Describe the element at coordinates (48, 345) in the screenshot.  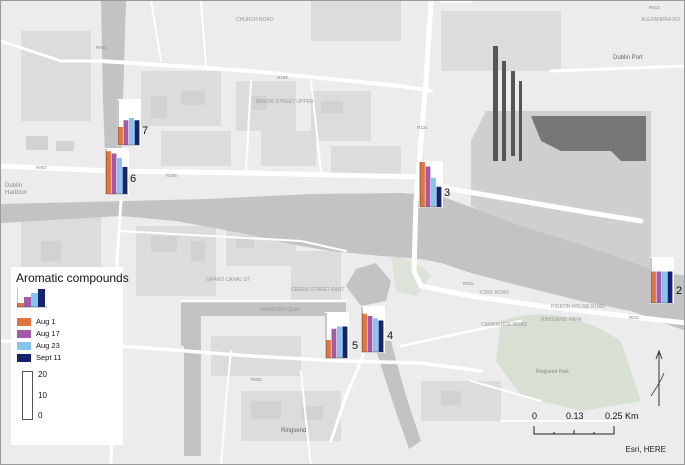
I see `legend-label: Aug 23` at that location.